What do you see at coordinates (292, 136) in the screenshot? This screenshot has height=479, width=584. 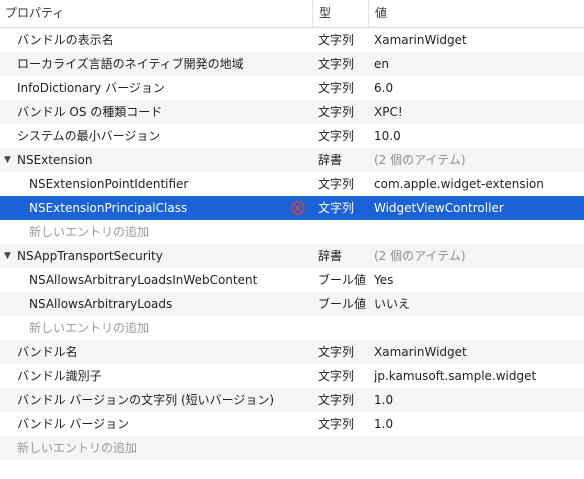 I see `table-row: システムの最小バージョン 文字列 10.0` at bounding box center [292, 136].